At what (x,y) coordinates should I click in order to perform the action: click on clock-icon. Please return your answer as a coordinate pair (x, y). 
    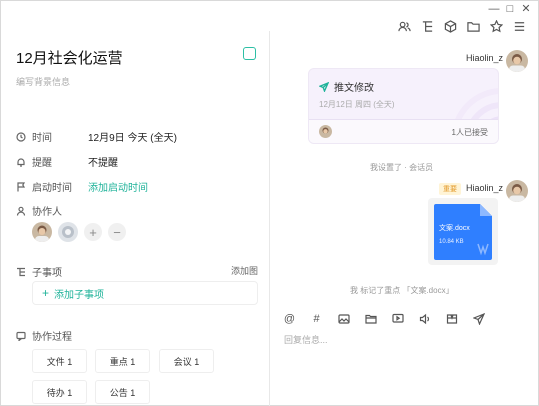
    Looking at the image, I should click on (21, 136).